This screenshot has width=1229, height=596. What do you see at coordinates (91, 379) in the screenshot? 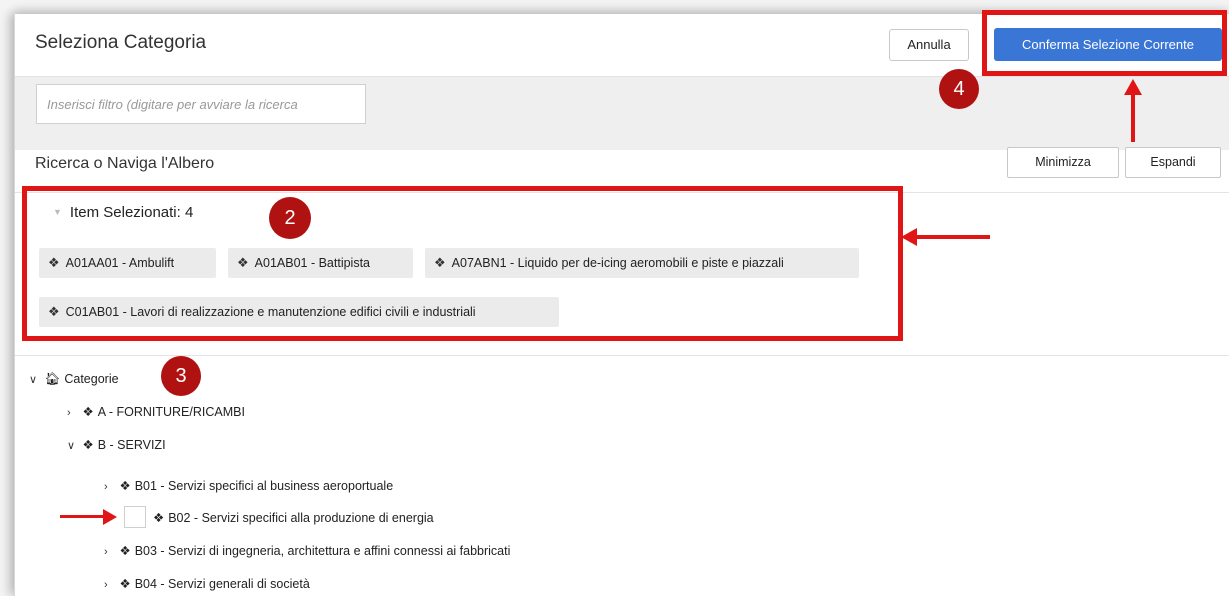
I see `tree-label: Categorie` at bounding box center [91, 379].